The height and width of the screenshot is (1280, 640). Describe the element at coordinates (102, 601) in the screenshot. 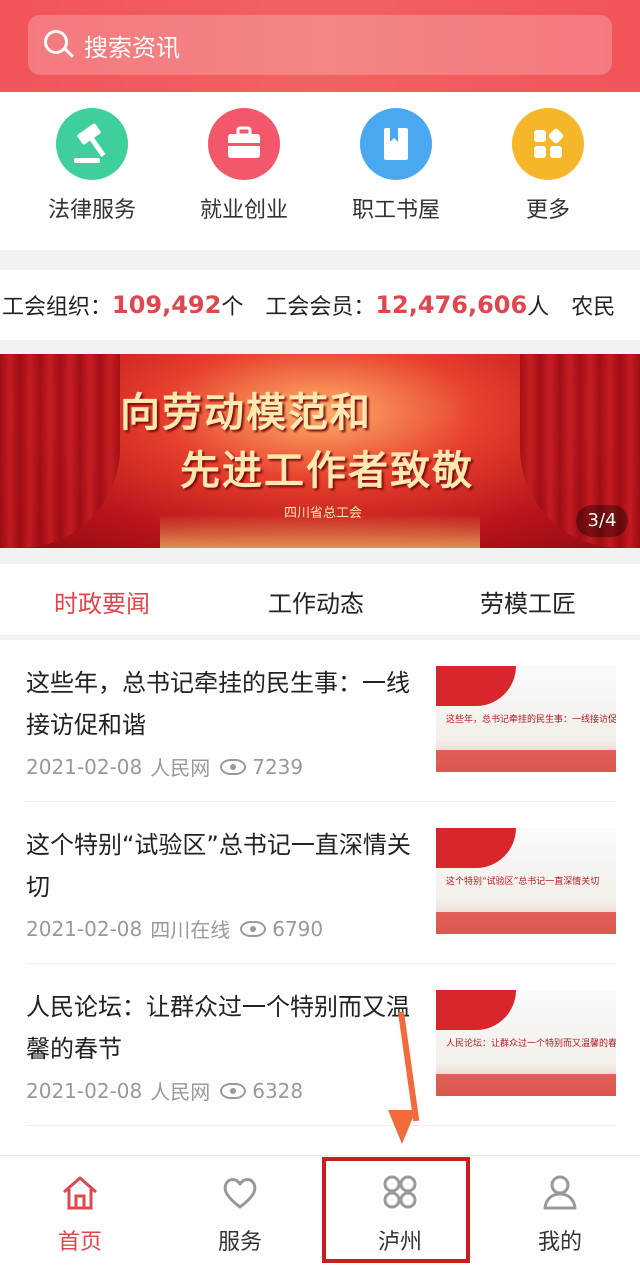

I see `tab-politics: 时政要闻` at that location.